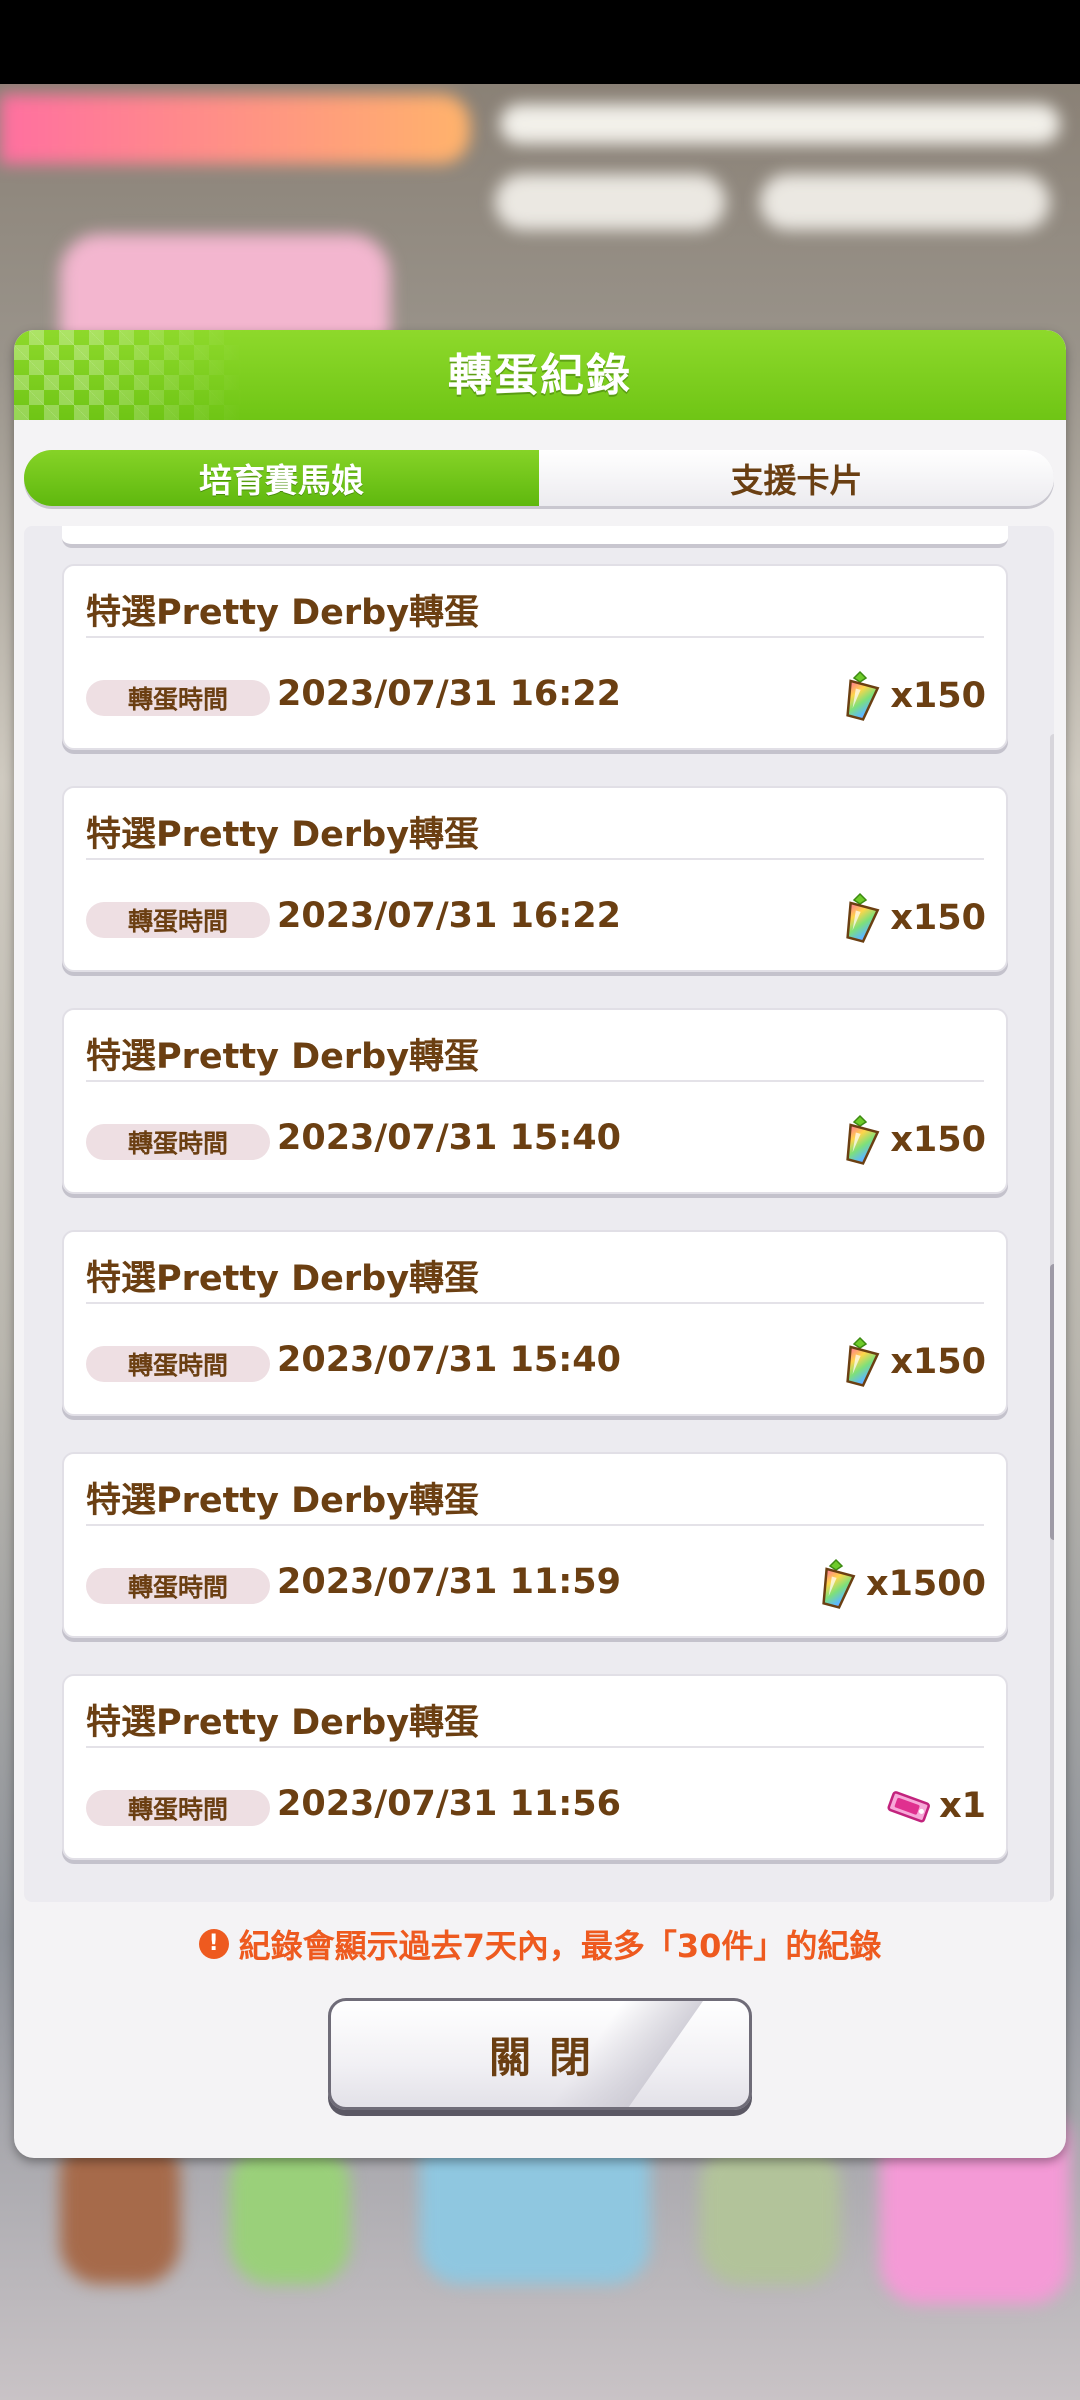  I want to click on close-button-label: 關閉, so click(548, 2057).